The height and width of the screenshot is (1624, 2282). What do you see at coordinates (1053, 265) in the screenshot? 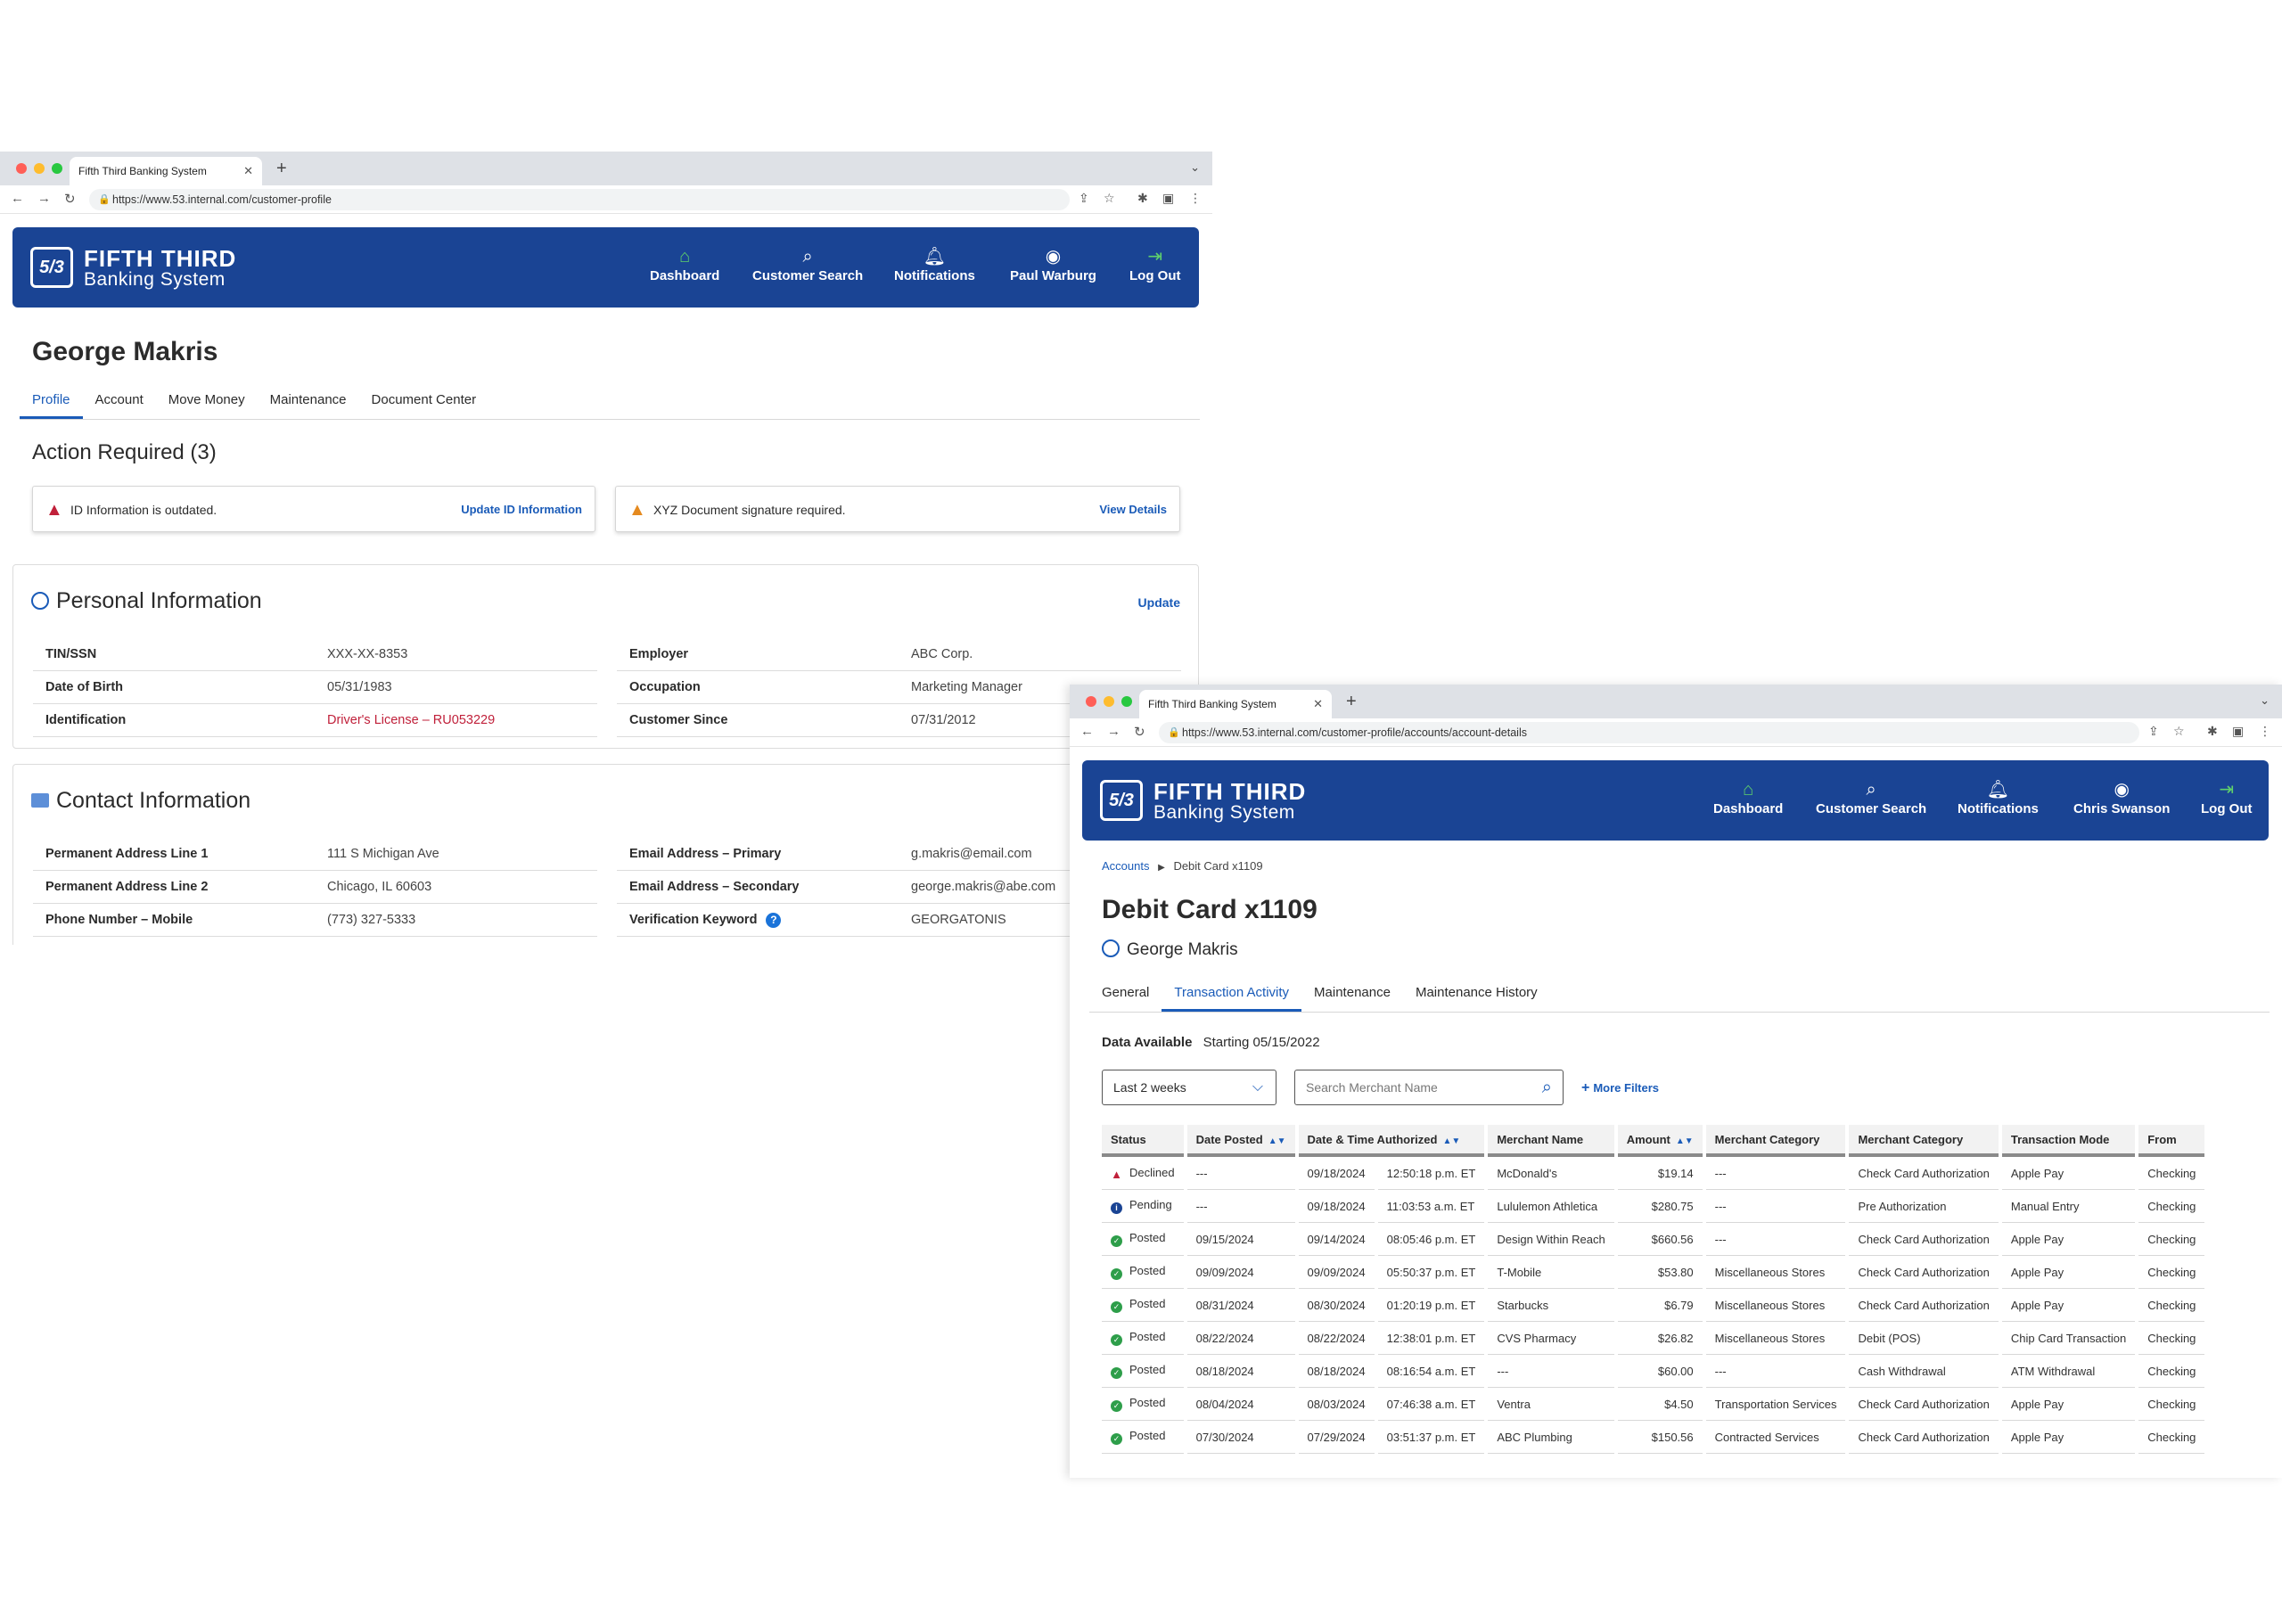
I see `nav-user-profile: ◉ Paul Warburg` at bounding box center [1053, 265].